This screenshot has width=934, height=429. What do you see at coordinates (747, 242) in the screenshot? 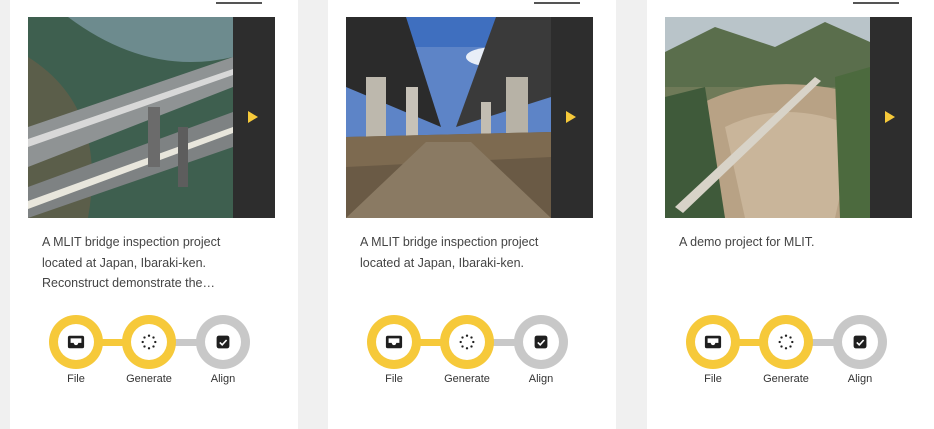
I see `project-description: A demo project for MLIT.` at bounding box center [747, 242].